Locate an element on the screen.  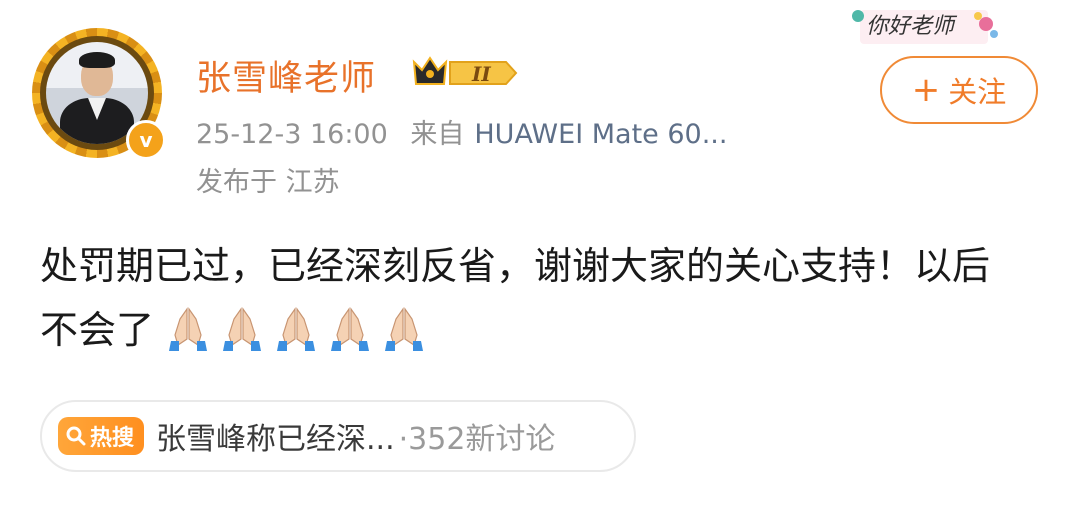
verified-icon: v is located at coordinates (146, 140).